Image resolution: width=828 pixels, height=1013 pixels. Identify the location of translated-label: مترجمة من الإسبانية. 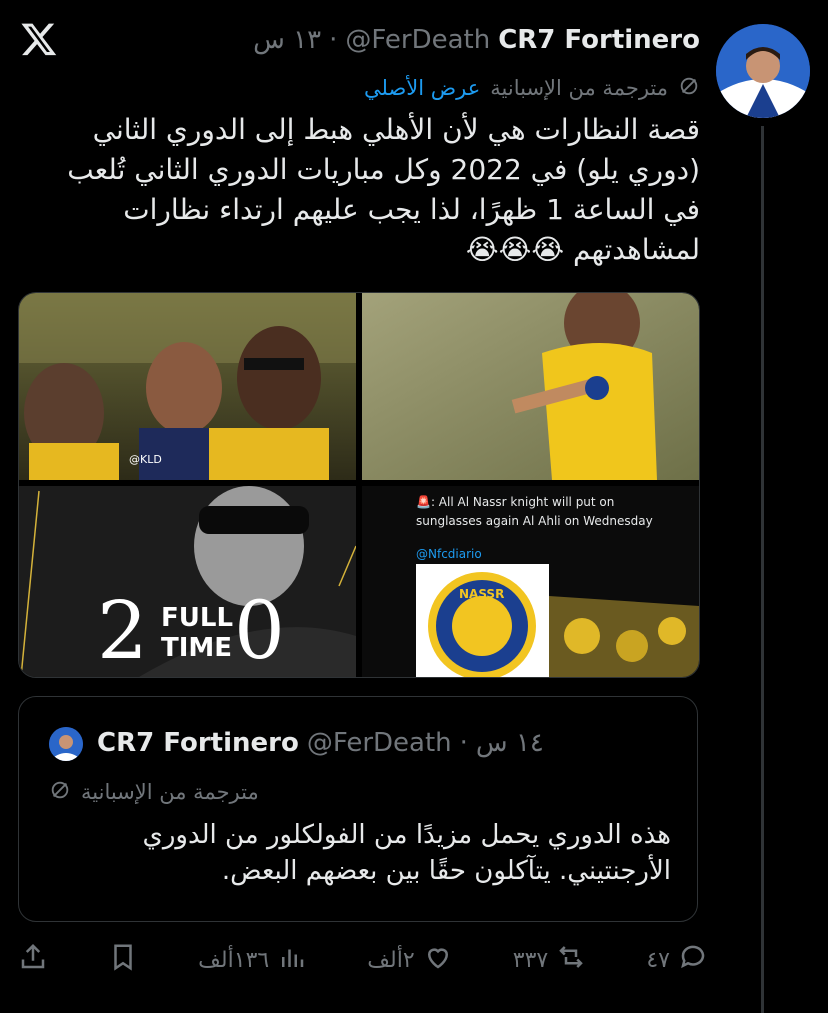
(579, 88).